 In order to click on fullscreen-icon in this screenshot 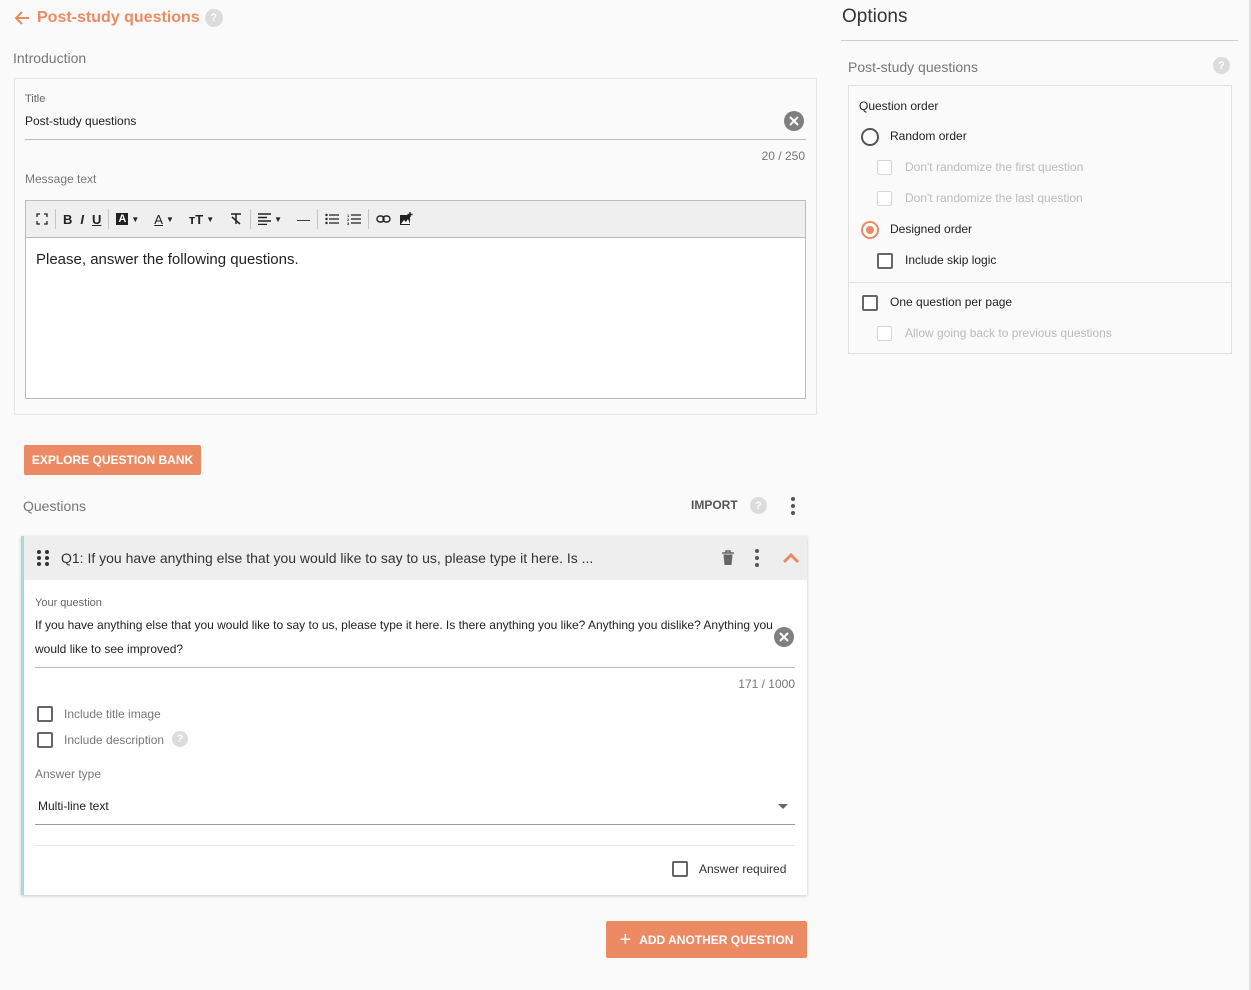, I will do `click(42, 219)`.